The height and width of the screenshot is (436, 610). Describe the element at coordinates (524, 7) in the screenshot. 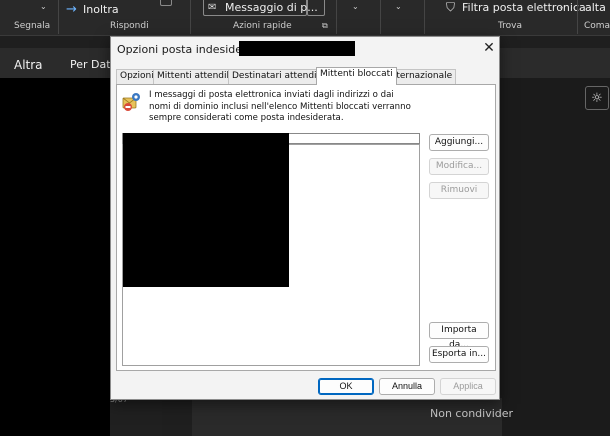

I see `filter-email-button: Filtra posta elettronica` at that location.